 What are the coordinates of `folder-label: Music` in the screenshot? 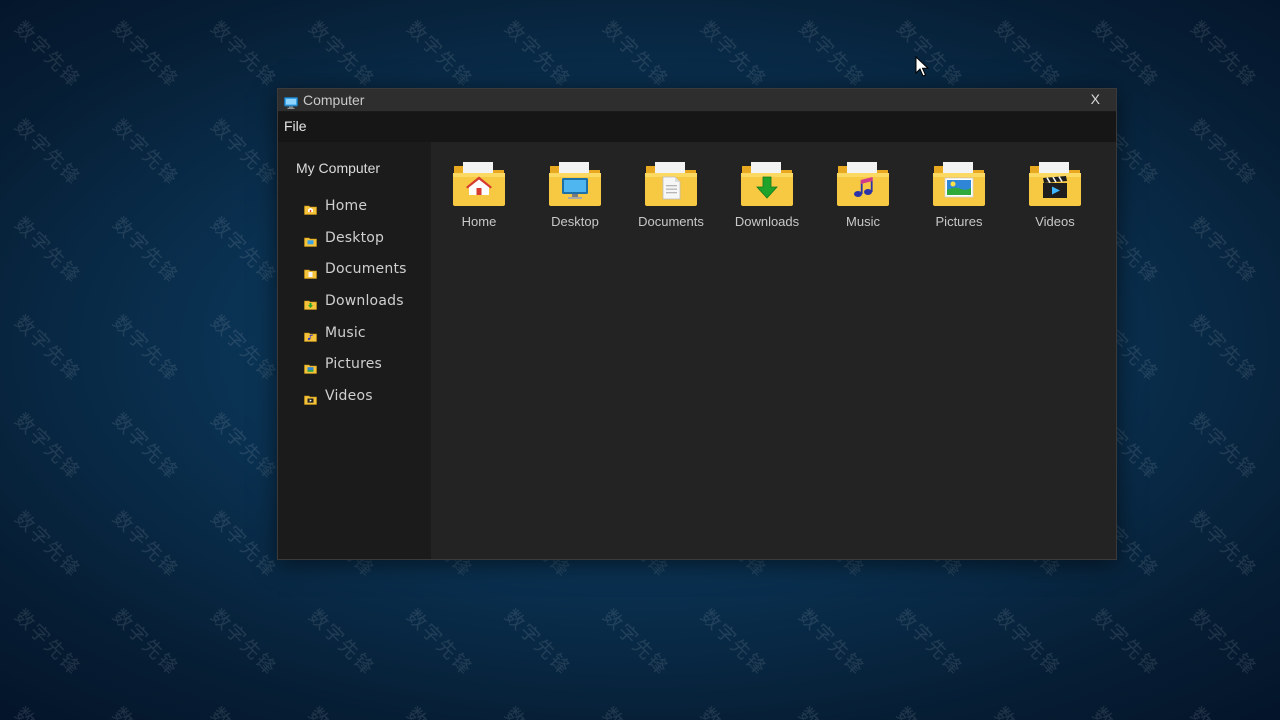 It's located at (863, 221).